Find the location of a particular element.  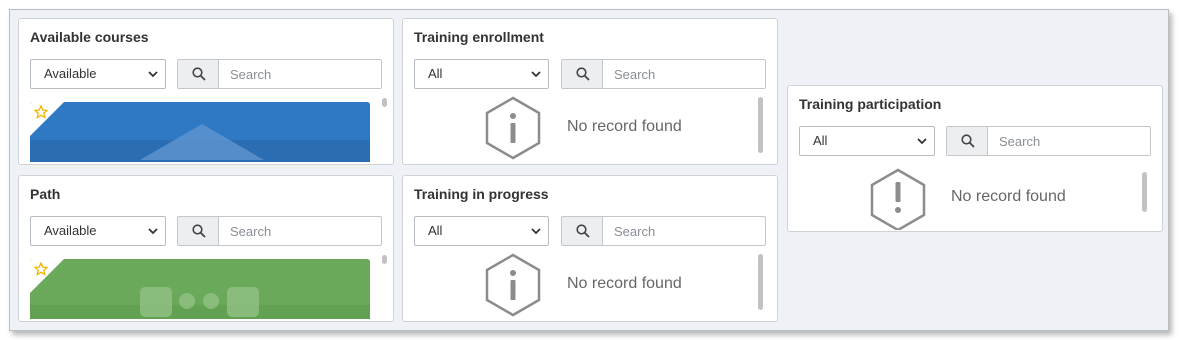

exclamation-icon is located at coordinates (898, 199).